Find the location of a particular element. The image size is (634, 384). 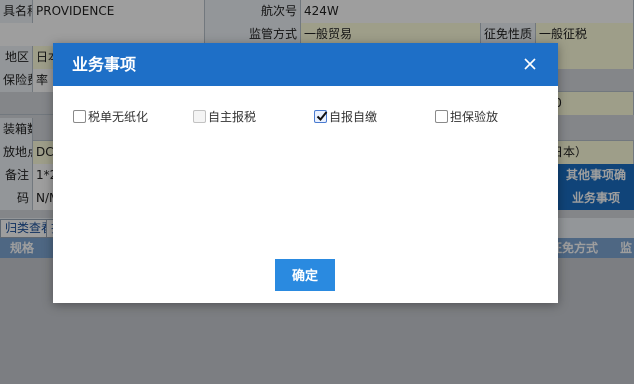

checkbox-paperless-tax is located at coordinates (79, 116).